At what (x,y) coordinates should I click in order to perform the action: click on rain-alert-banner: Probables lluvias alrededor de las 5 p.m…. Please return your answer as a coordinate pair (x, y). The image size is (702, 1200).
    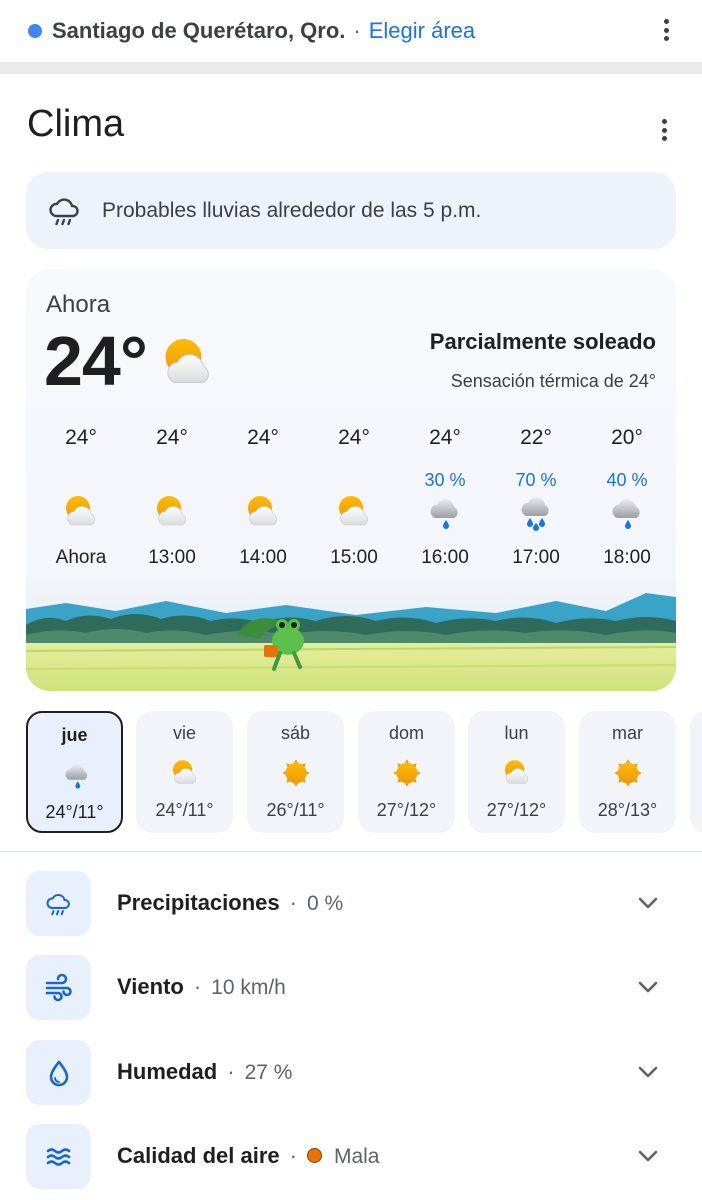
    Looking at the image, I should click on (351, 210).